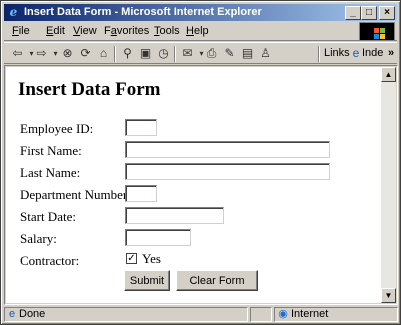 This screenshot has width=401, height=325. I want to click on print-icon: ⎙, so click(211, 53).